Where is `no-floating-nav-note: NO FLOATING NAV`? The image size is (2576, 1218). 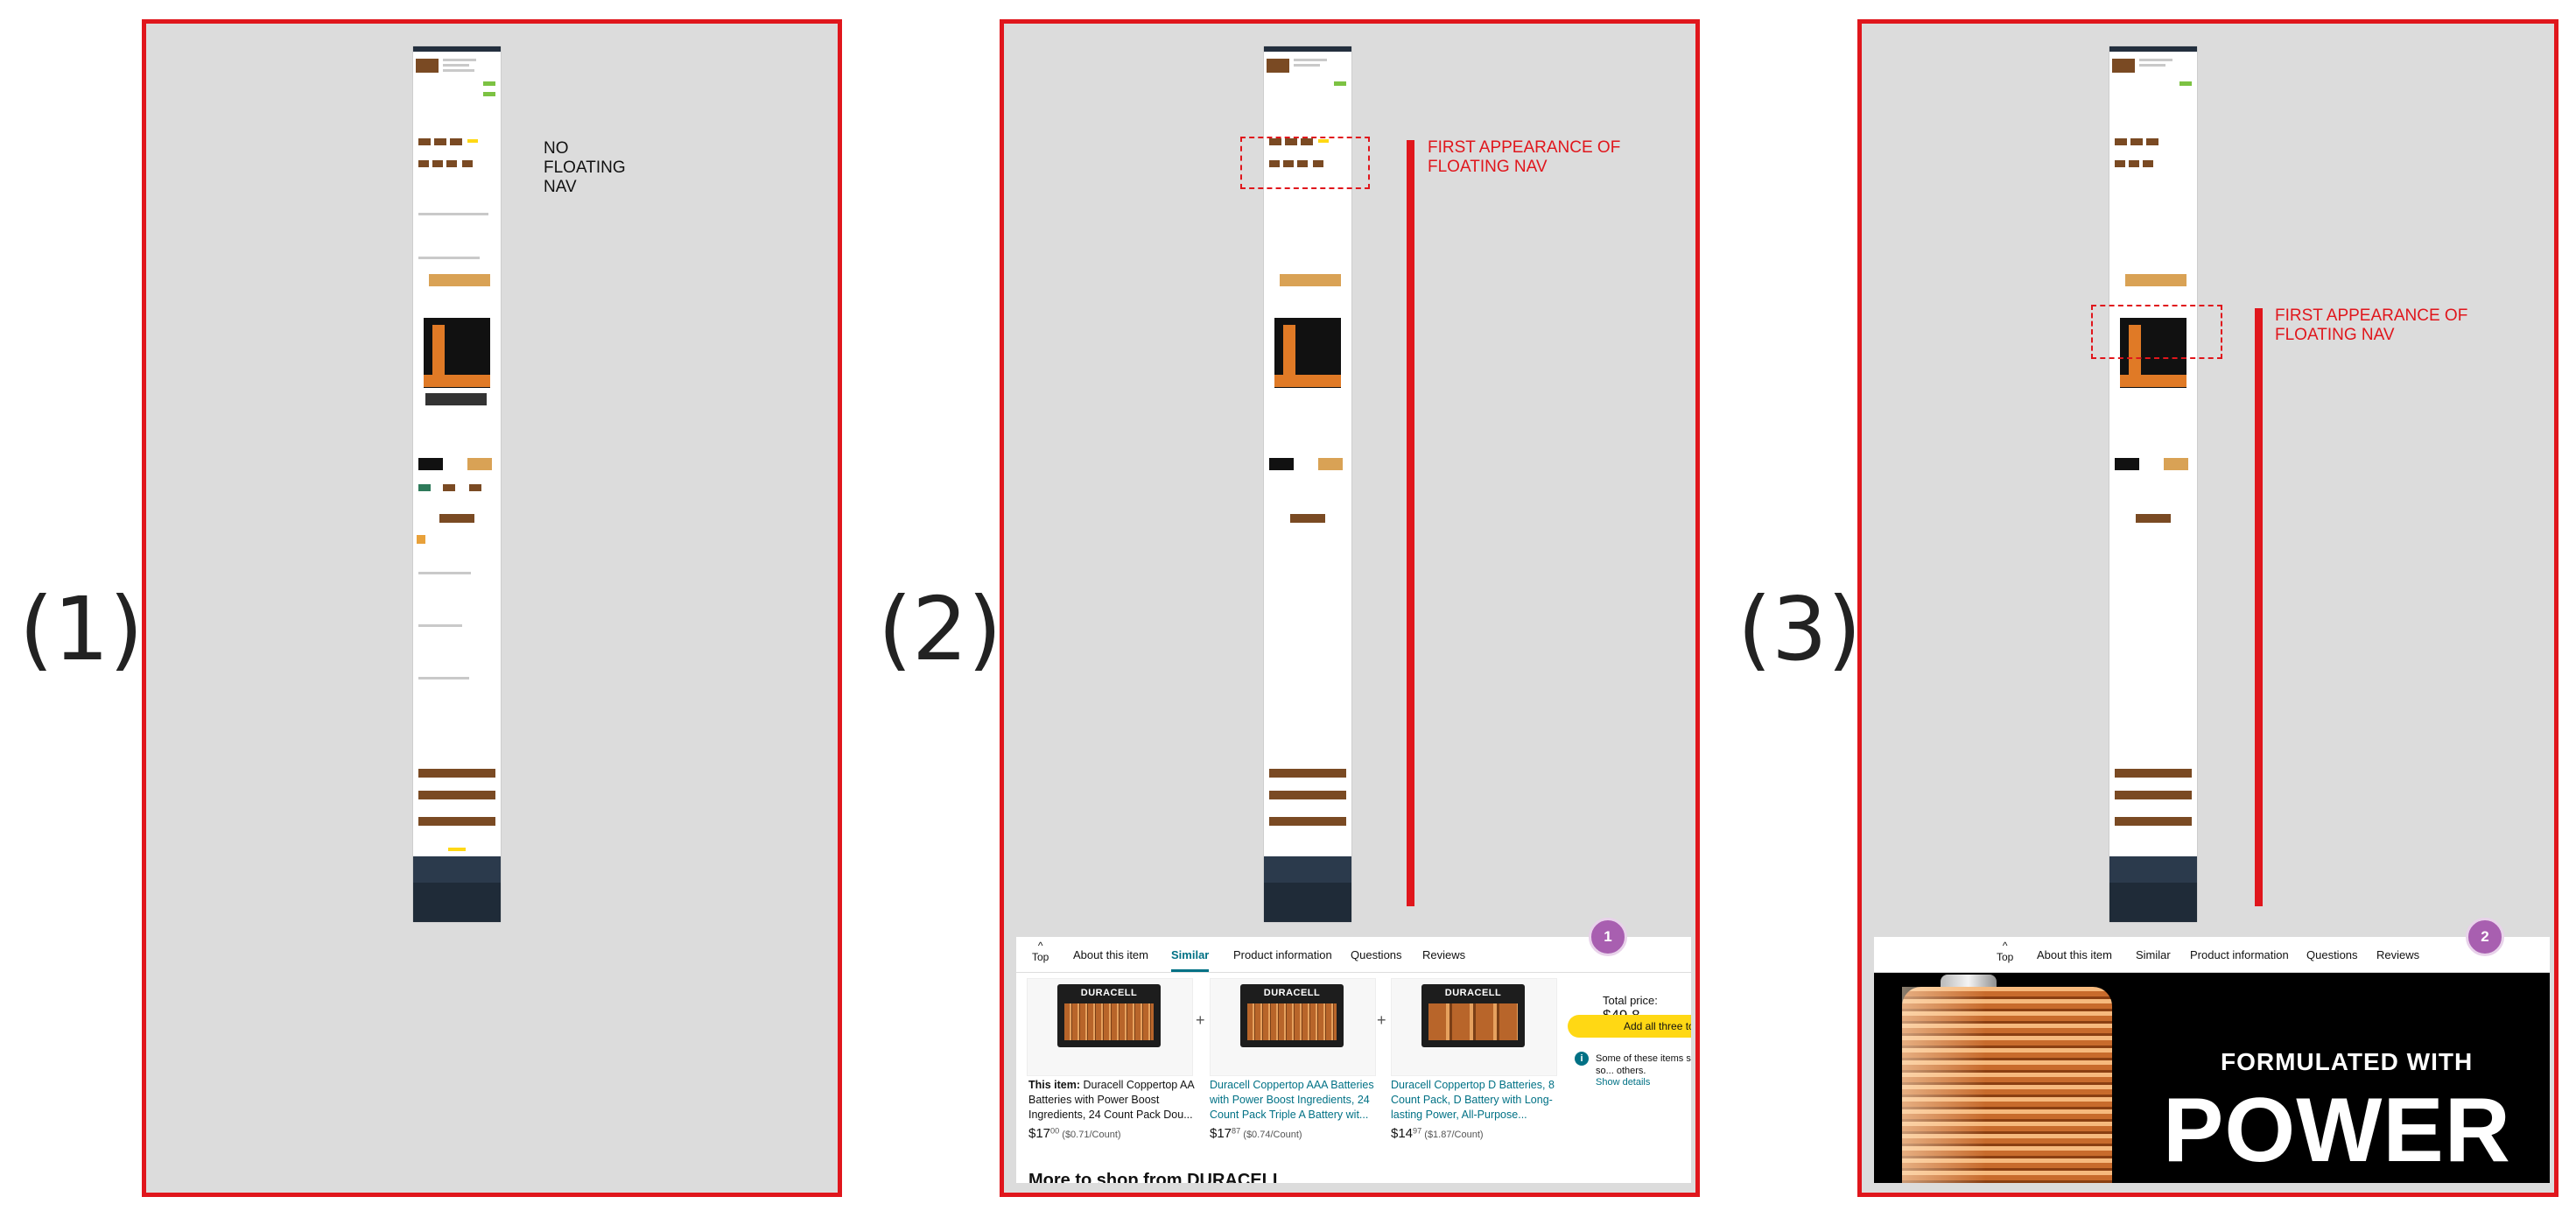
no-floating-nav-note: NO FLOATING NAV is located at coordinates (585, 167).